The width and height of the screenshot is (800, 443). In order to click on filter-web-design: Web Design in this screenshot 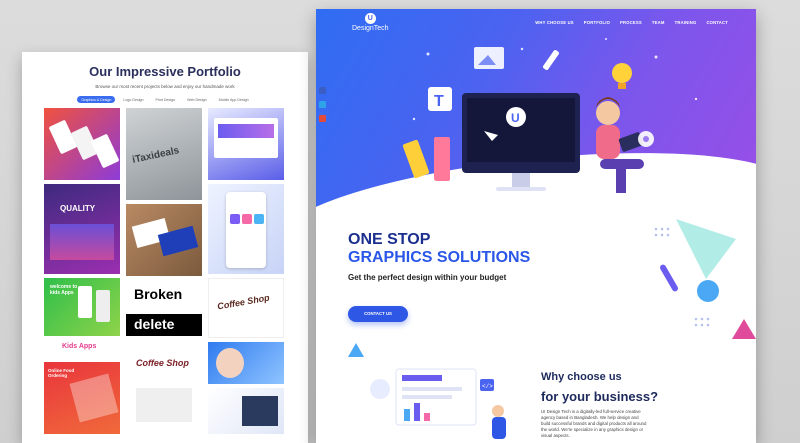, I will do `click(197, 99)`.